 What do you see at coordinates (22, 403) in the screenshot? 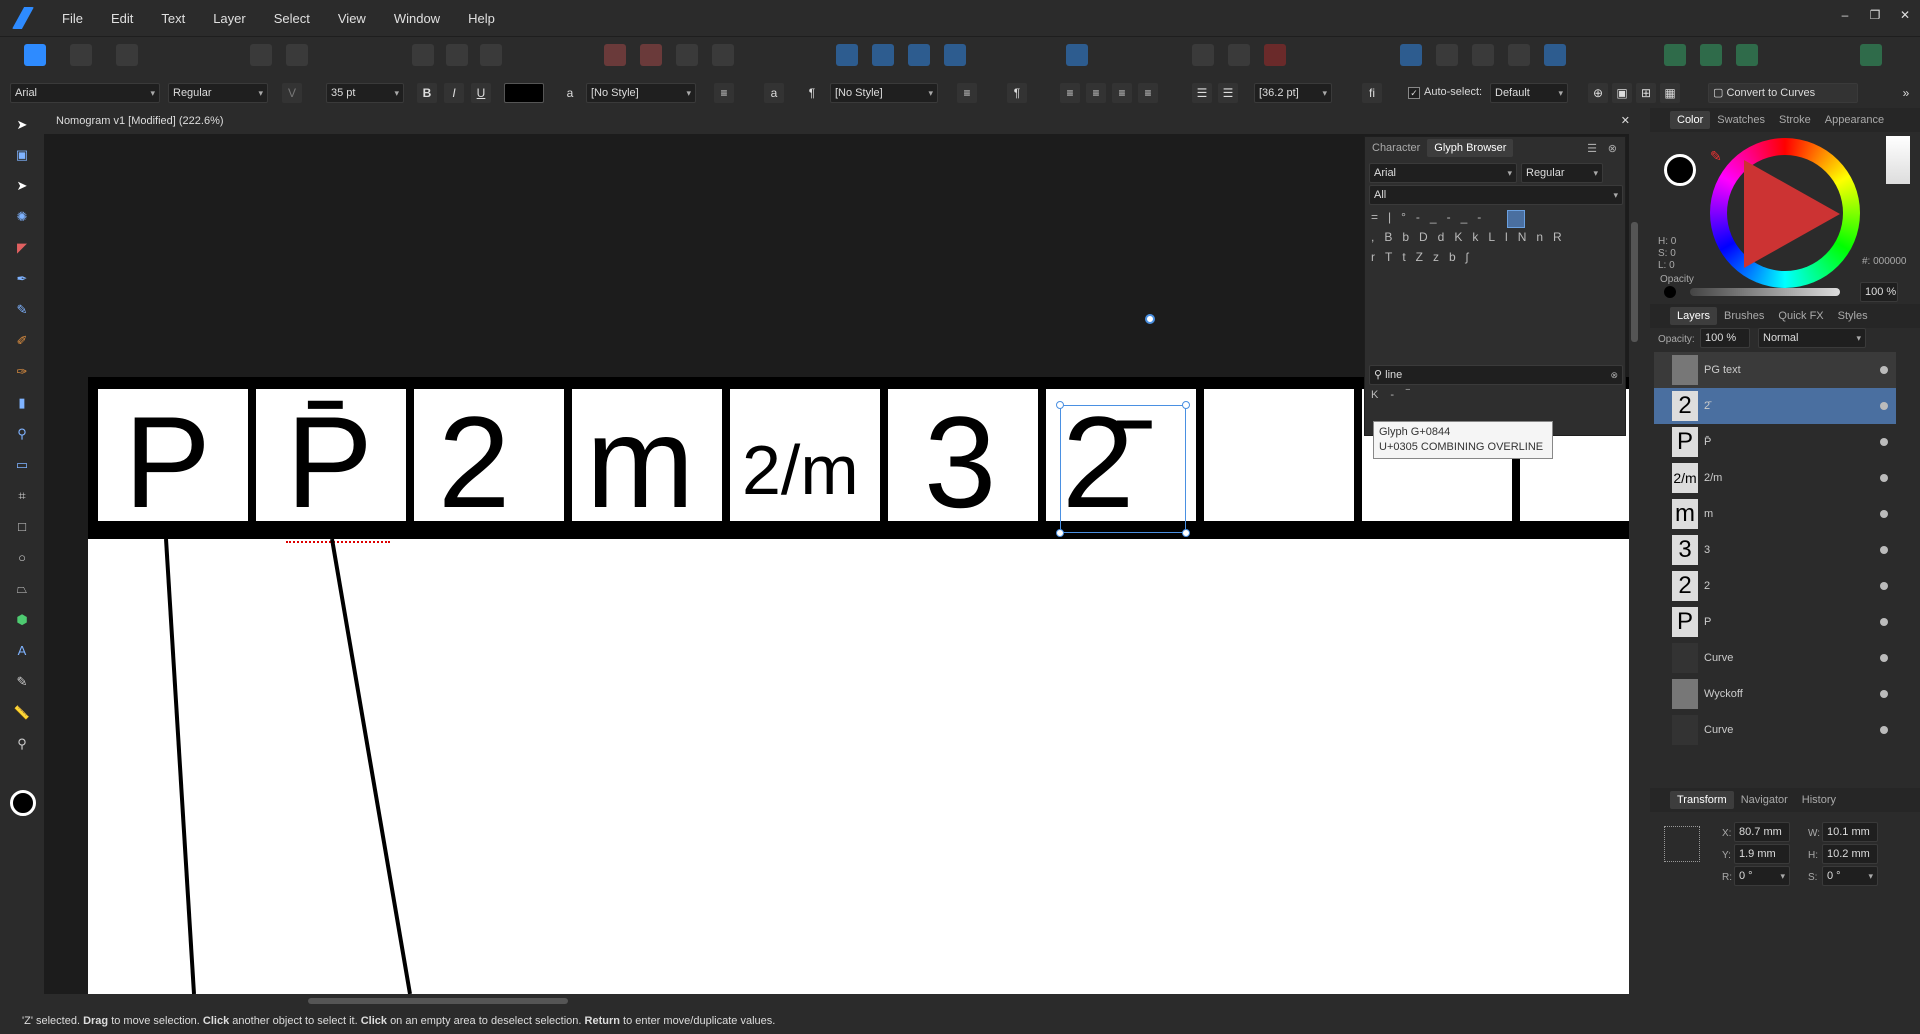
I see `fill-tool-icon: ▮` at bounding box center [22, 403].